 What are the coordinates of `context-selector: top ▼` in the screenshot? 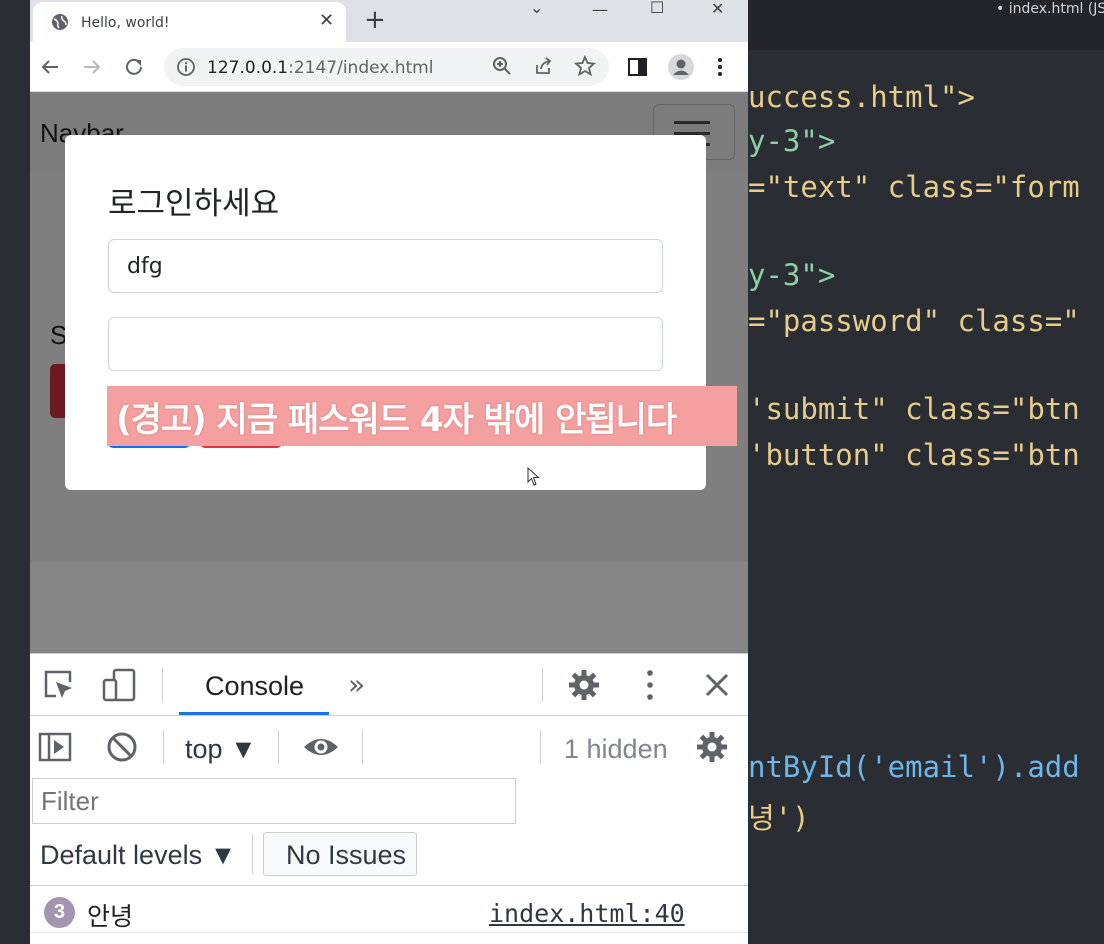 It's located at (221, 749).